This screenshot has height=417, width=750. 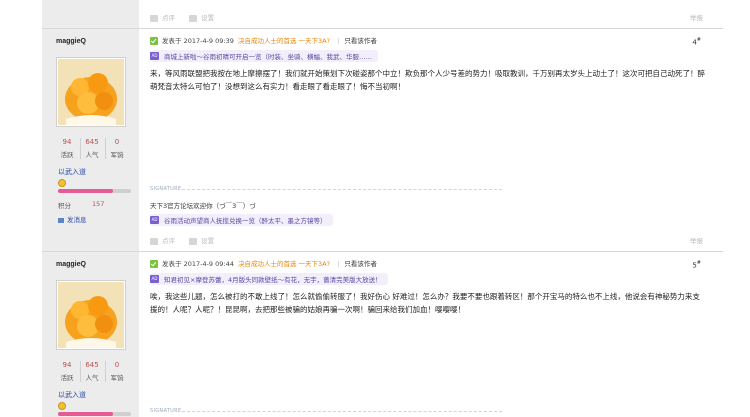 I want to click on floor-number: 4#, so click(x=696, y=41).